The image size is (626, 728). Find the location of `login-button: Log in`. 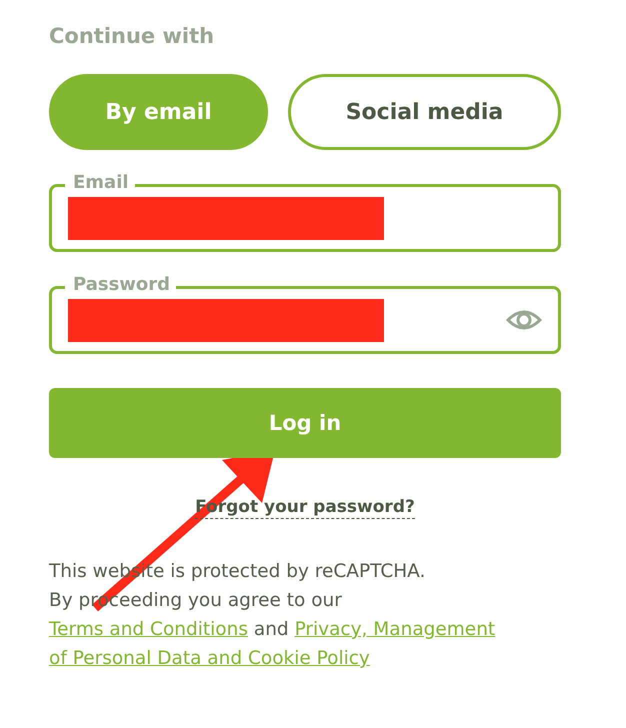

login-button: Log in is located at coordinates (305, 423).